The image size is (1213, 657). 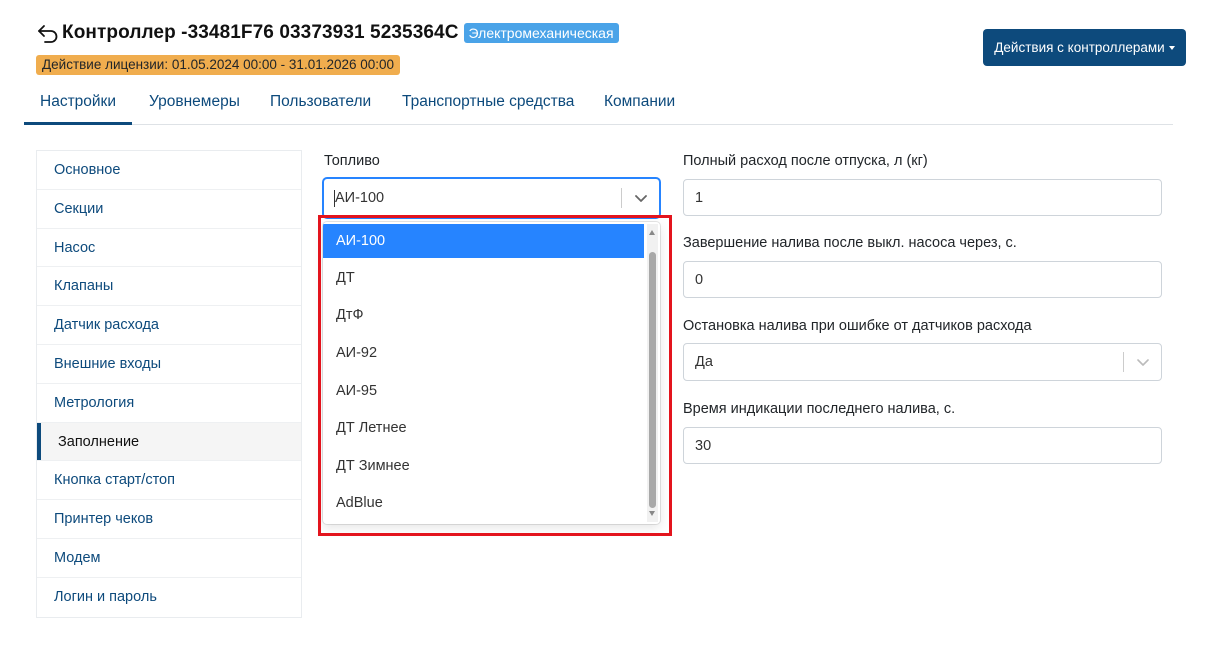 What do you see at coordinates (260, 32) in the screenshot?
I see `page-title: Контроллер -33481F76 03373931 5235364C` at bounding box center [260, 32].